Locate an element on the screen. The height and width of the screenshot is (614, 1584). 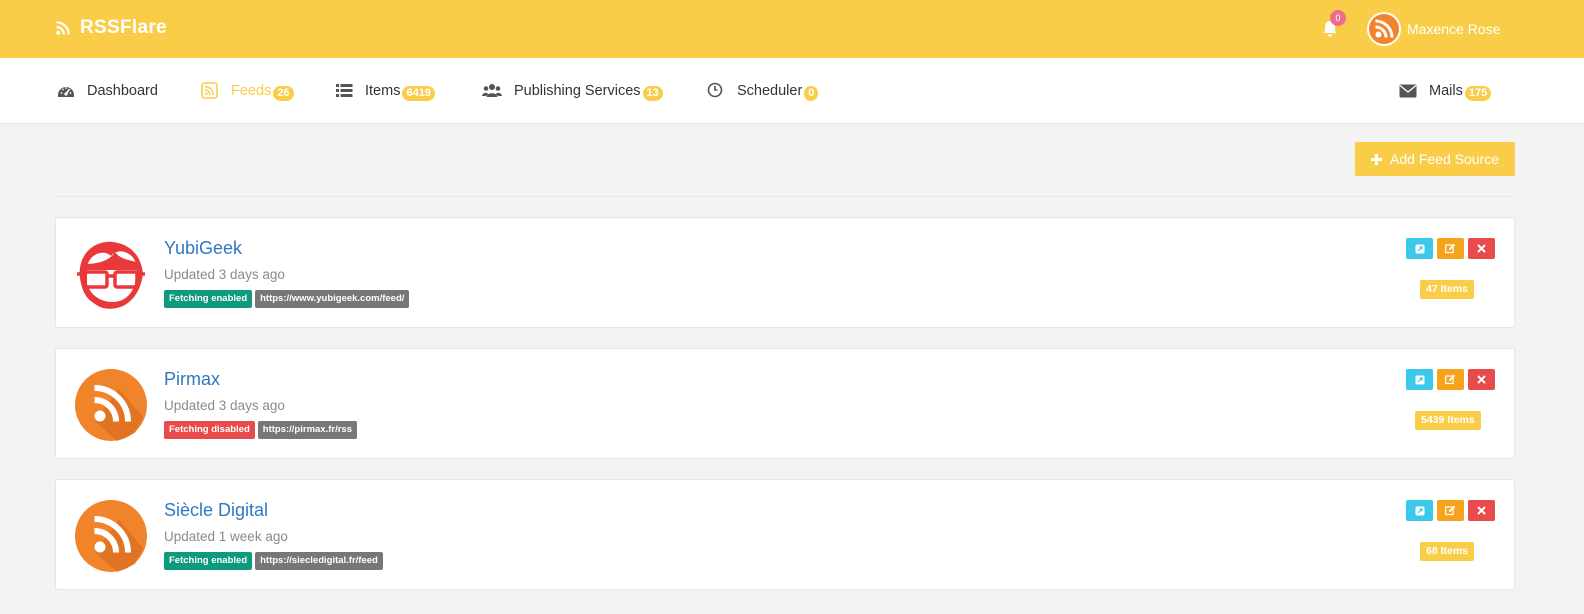
users-icon is located at coordinates (492, 90).